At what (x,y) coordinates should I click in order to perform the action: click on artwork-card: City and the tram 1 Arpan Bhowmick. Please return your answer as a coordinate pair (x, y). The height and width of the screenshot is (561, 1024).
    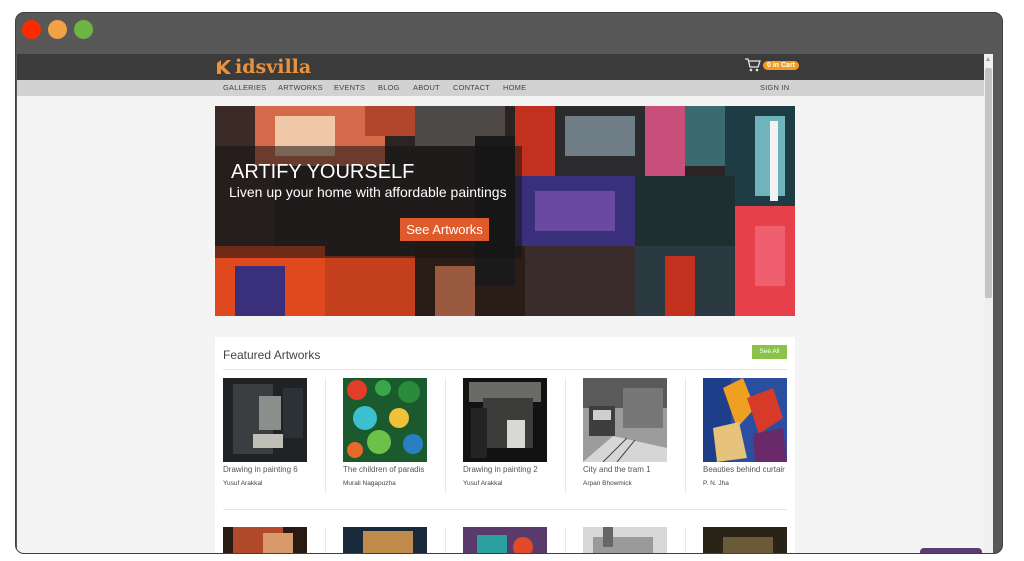
    Looking at the image, I should click on (639, 435).